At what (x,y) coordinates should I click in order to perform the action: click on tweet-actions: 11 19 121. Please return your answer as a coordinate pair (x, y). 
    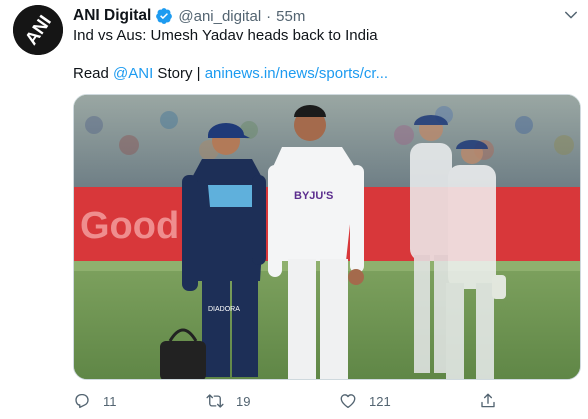
    Looking at the image, I should click on (323, 401).